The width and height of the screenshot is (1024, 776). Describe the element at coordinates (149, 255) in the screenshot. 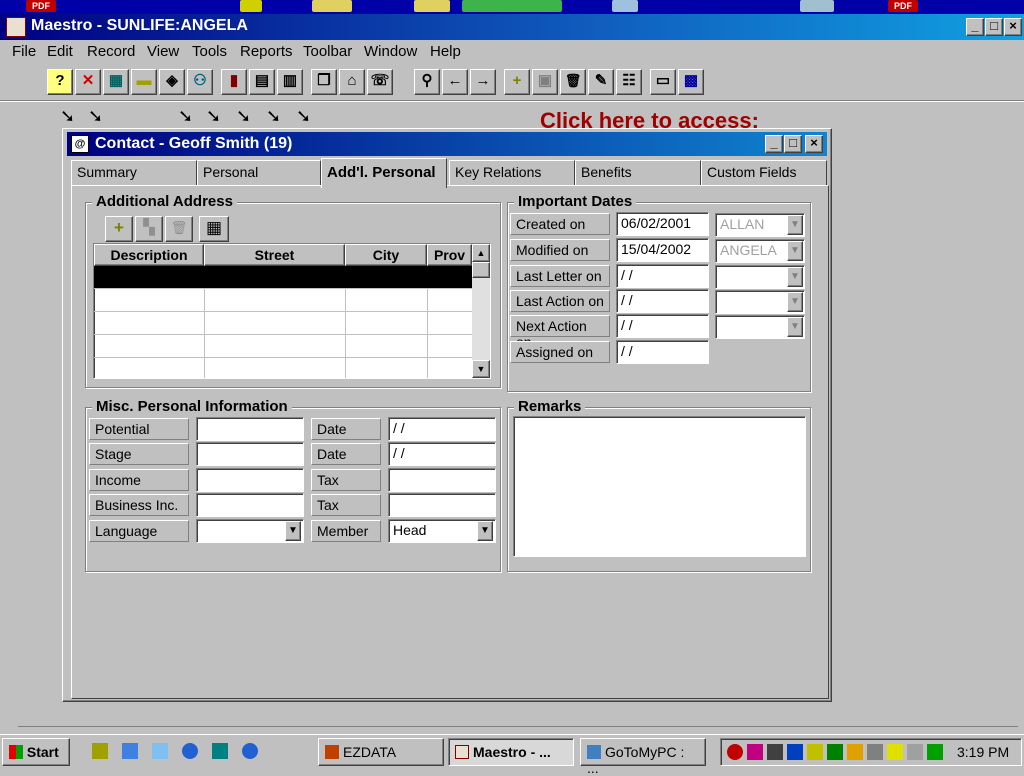

I see `column-header-description: Description` at that location.